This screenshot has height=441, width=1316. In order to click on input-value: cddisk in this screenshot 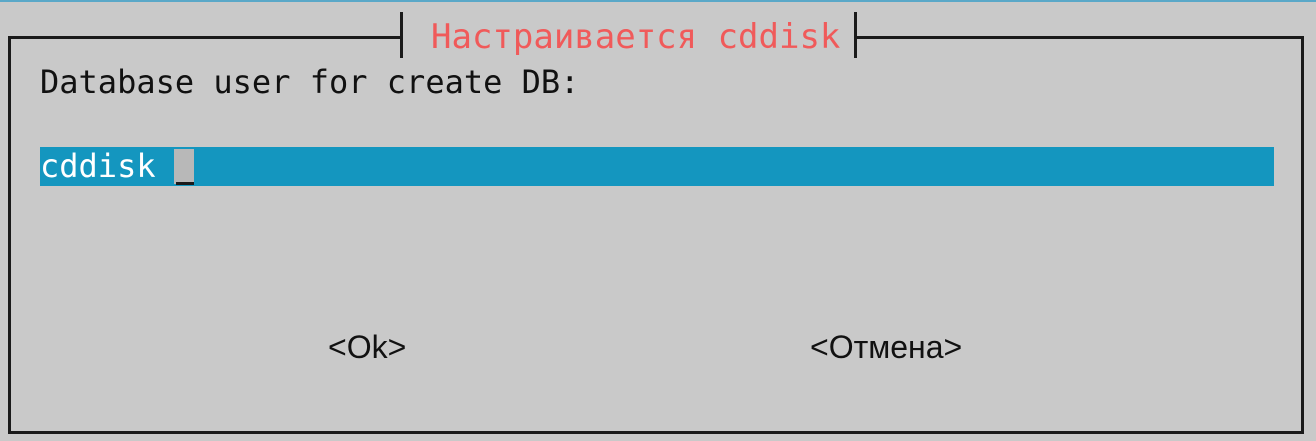, I will do `click(98, 166)`.